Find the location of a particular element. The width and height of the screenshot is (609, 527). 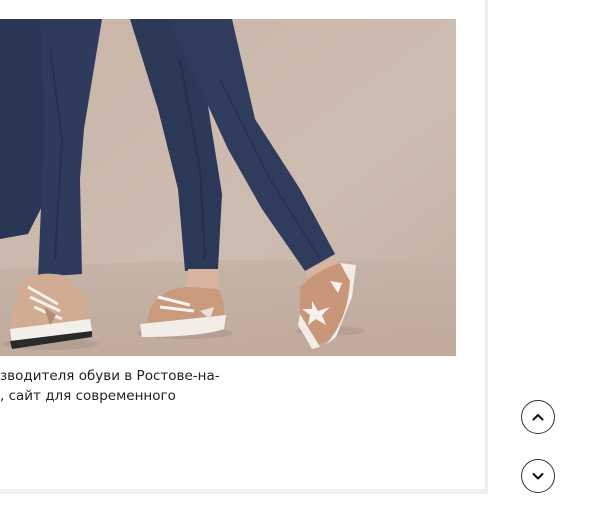

chevron-up-icon is located at coordinates (538, 417).